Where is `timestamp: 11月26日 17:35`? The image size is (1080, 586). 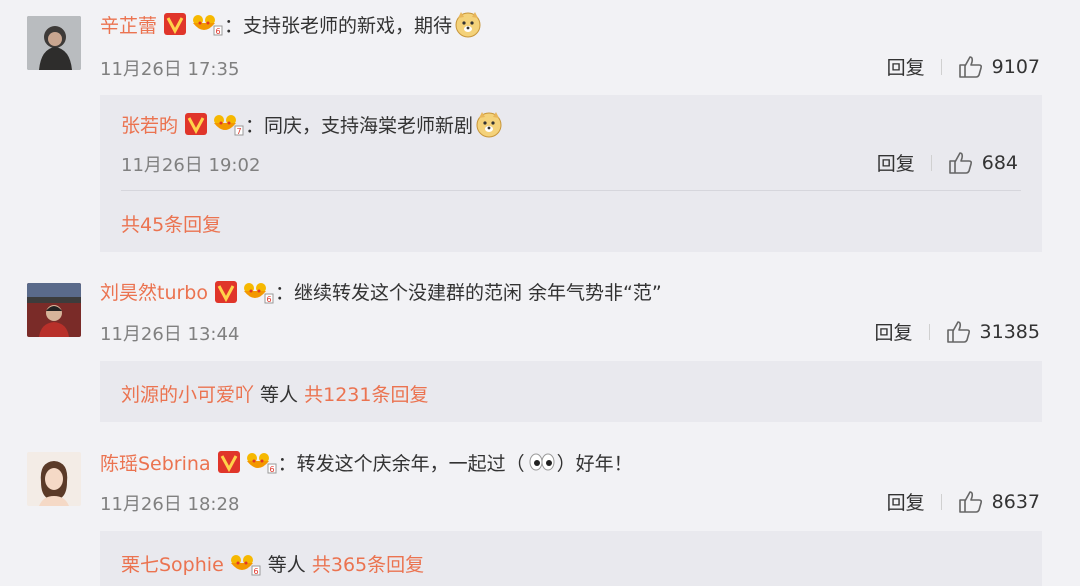
timestamp: 11月26日 17:35 is located at coordinates (170, 69).